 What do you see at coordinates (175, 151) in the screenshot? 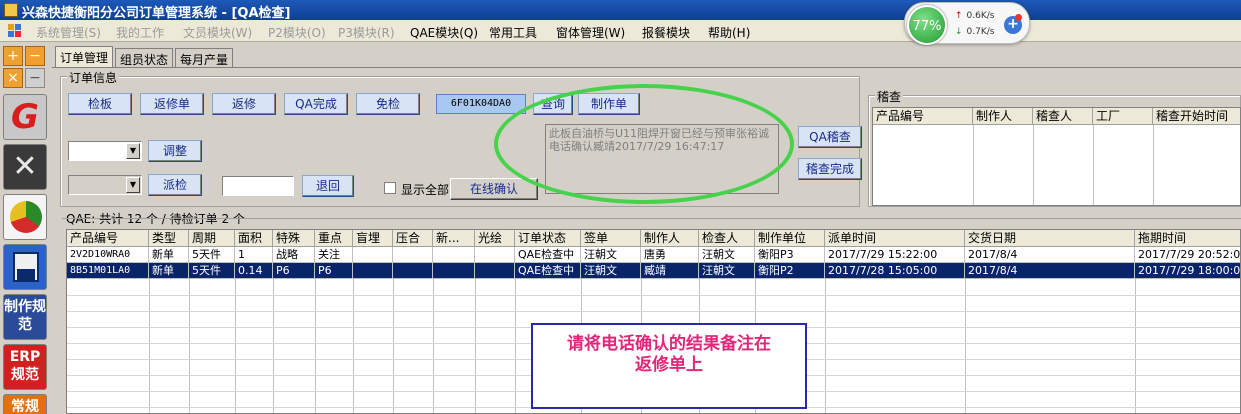
I see `adjust-button: 调整` at bounding box center [175, 151].